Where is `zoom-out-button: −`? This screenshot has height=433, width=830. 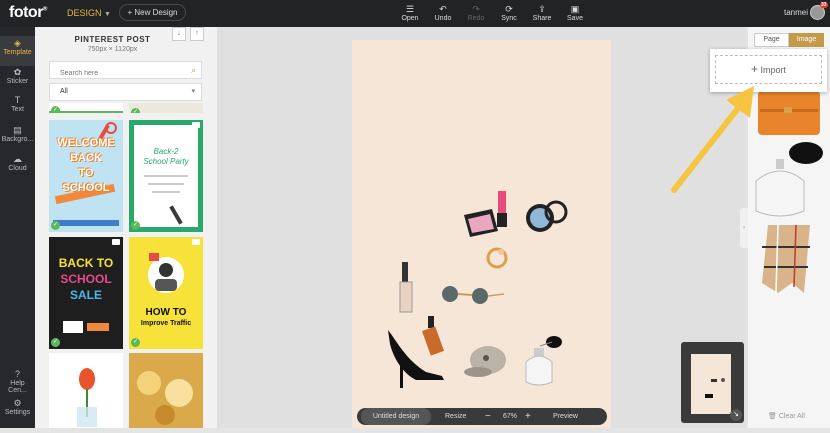 zoom-out-button: − is located at coordinates (488, 416).